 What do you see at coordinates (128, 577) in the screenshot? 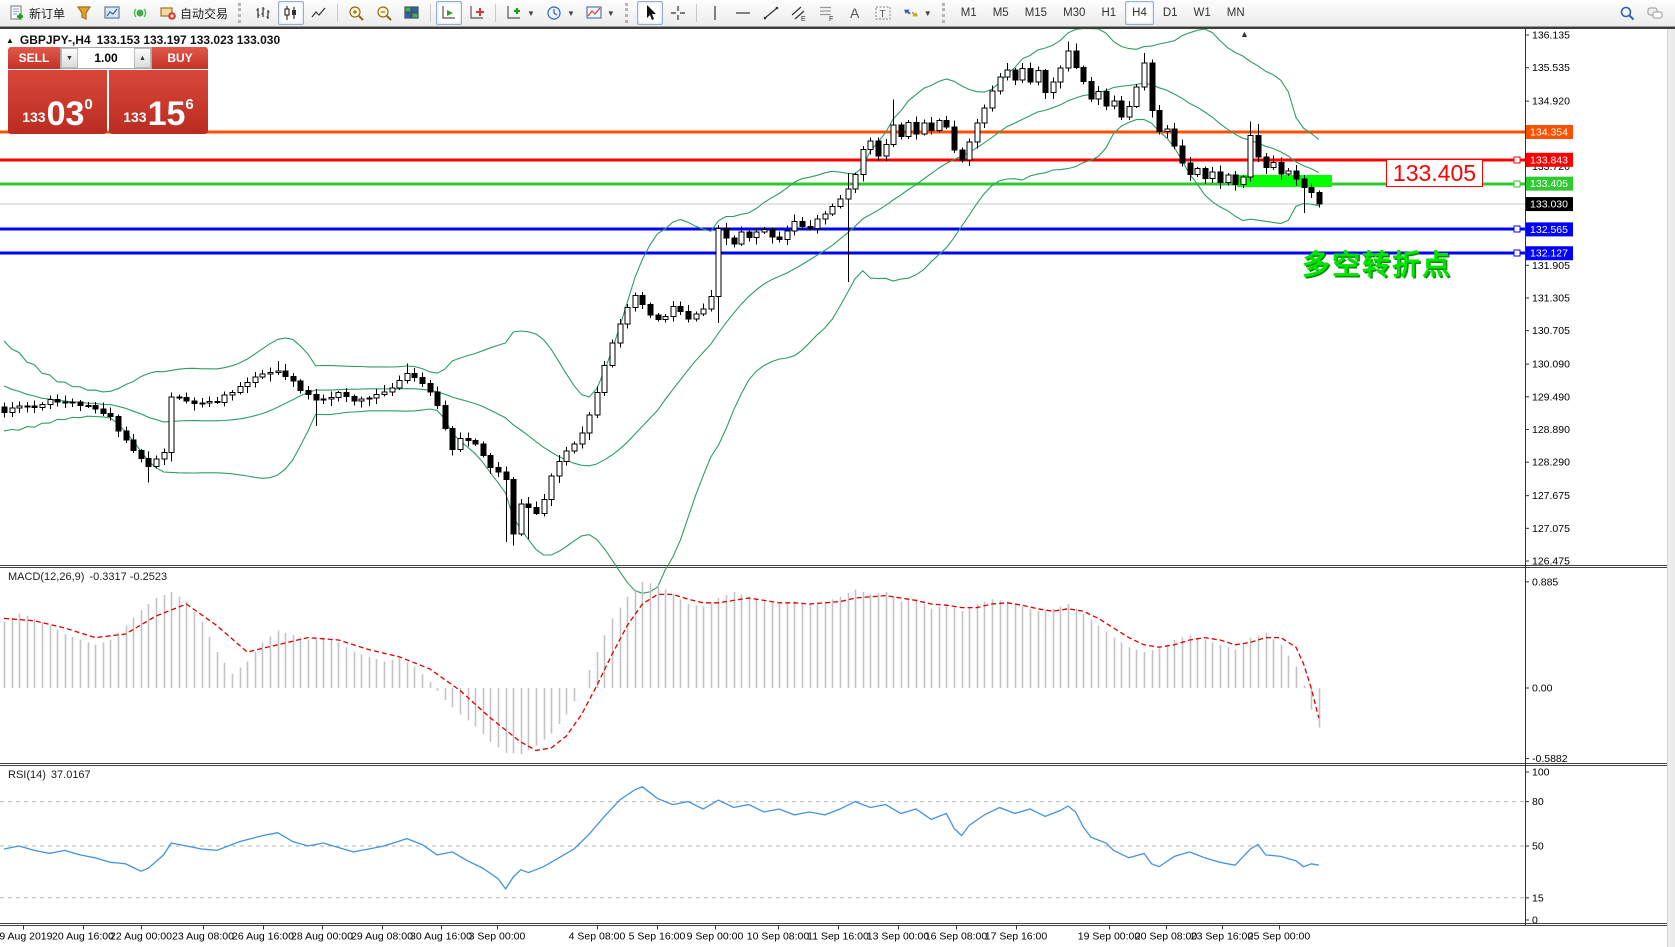
I see `macd-values: -0.3317 -0.2523` at bounding box center [128, 577].